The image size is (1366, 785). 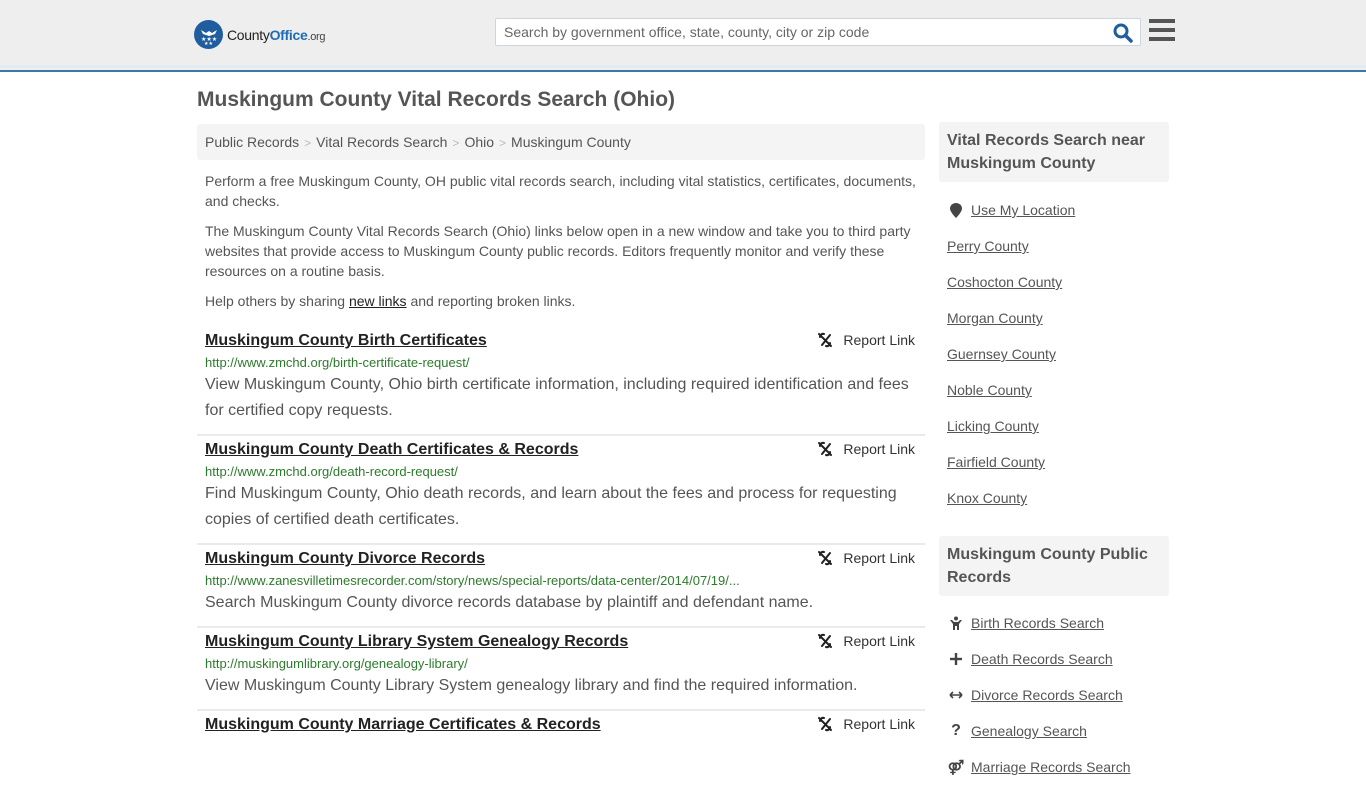 What do you see at coordinates (989, 390) in the screenshot?
I see `county-link: Noble County` at bounding box center [989, 390].